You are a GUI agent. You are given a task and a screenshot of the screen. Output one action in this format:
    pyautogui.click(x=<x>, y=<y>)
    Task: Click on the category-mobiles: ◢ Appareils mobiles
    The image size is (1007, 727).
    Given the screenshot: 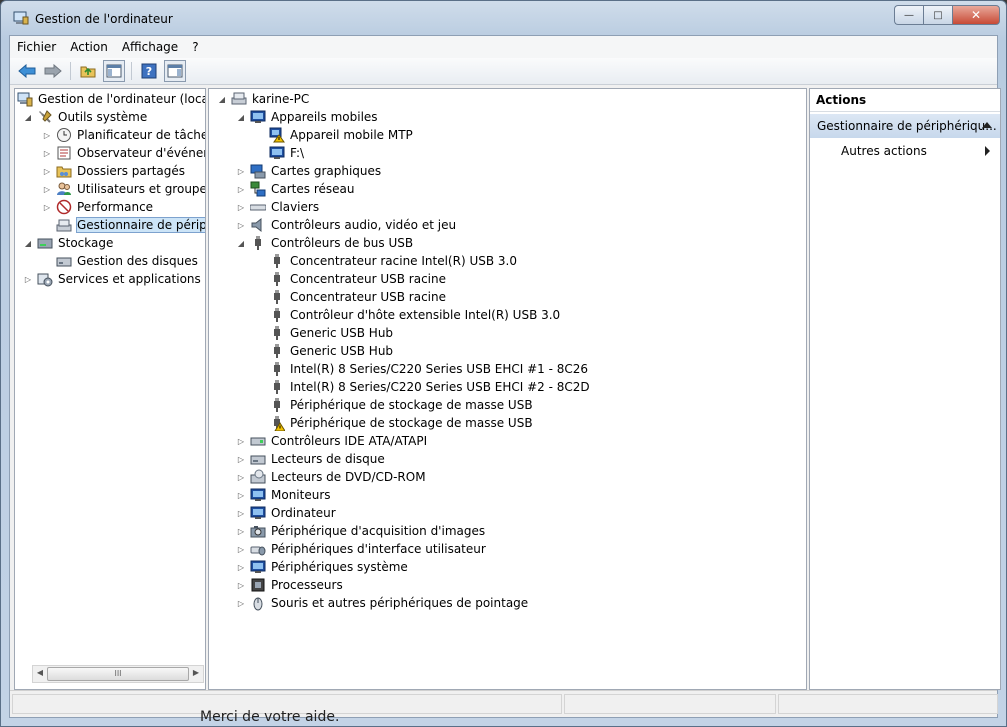 What is the action you would take?
    pyautogui.click(x=307, y=117)
    